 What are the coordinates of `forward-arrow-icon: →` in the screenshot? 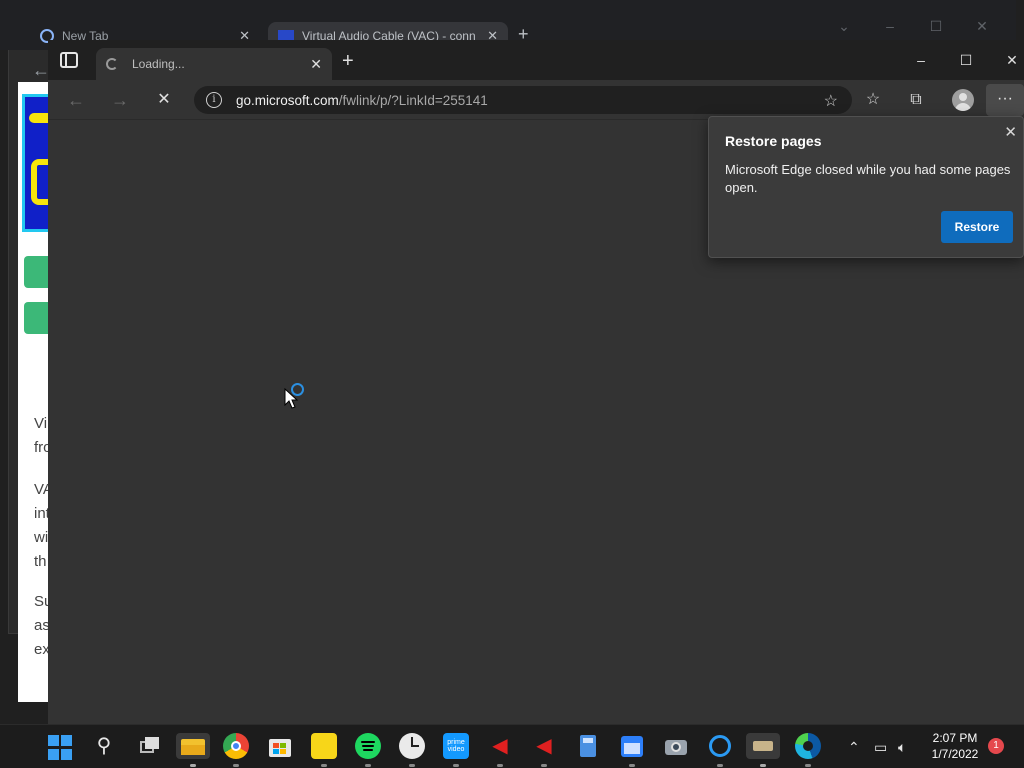 It's located at (120, 100).